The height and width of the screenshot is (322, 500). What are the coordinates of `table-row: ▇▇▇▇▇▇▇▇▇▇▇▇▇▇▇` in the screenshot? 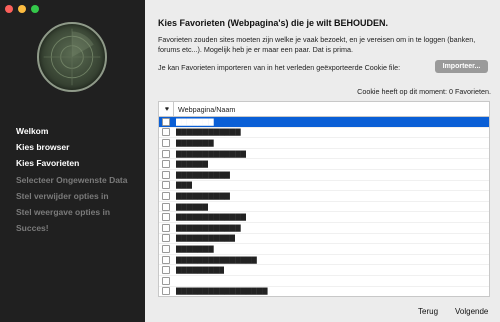 It's located at (324, 260).